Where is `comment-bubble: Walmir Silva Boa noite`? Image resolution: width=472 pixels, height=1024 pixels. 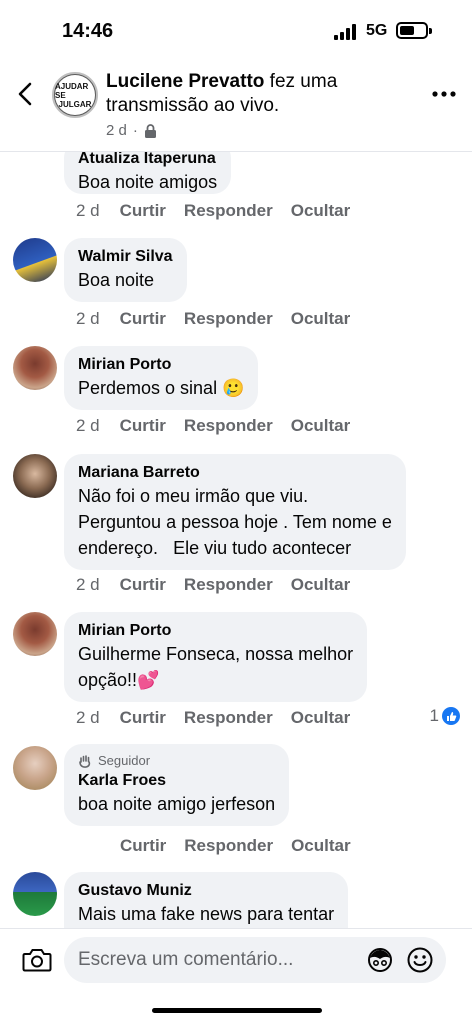 comment-bubble: Walmir Silva Boa noite is located at coordinates (125, 270).